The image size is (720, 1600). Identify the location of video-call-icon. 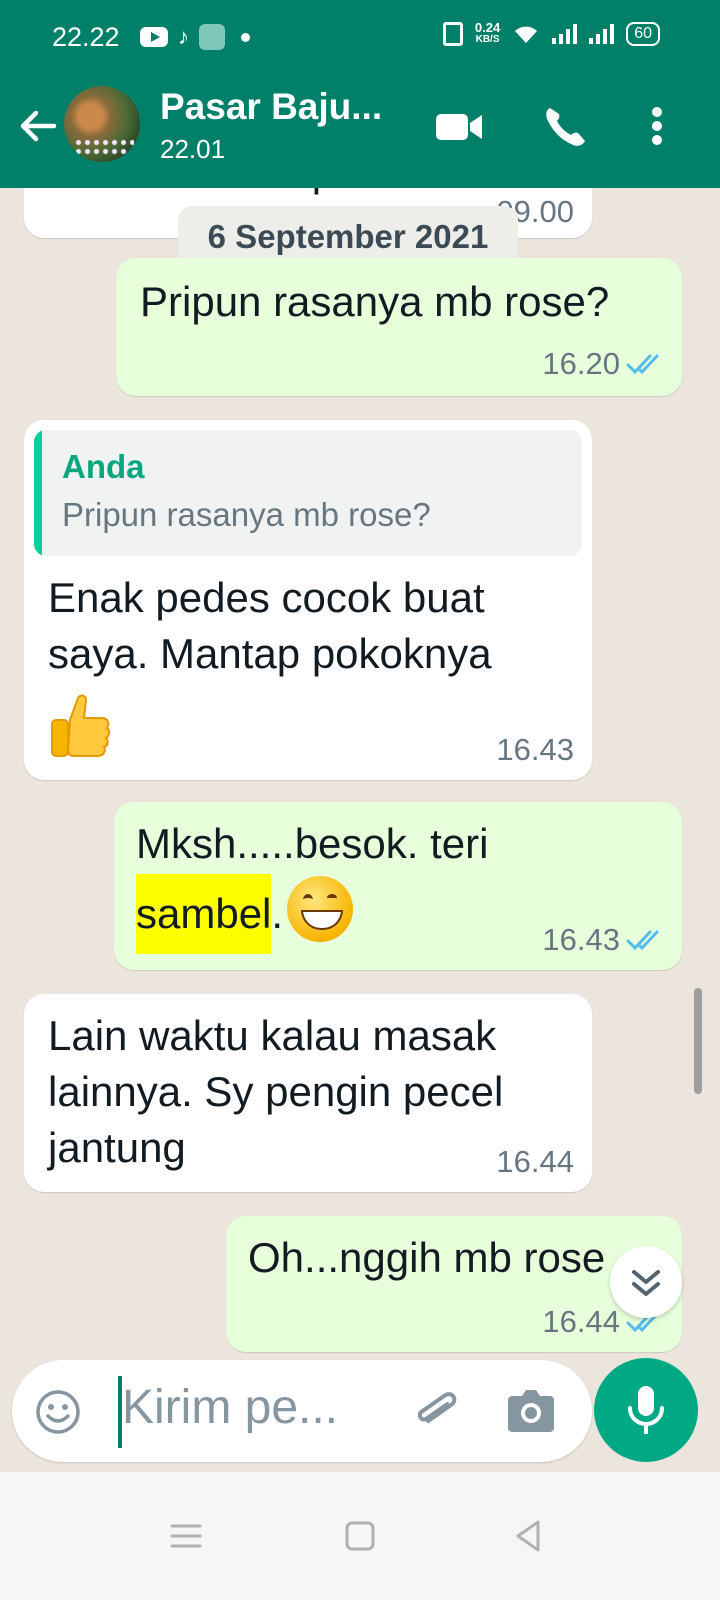
(460, 126).